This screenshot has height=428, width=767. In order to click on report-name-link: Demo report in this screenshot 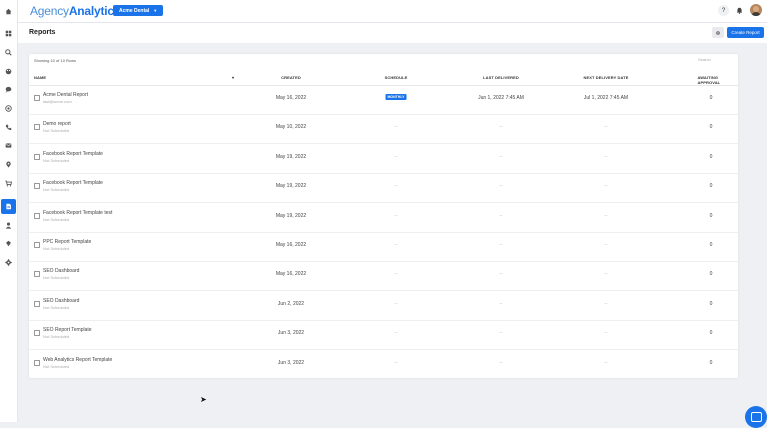, I will do `click(57, 124)`.